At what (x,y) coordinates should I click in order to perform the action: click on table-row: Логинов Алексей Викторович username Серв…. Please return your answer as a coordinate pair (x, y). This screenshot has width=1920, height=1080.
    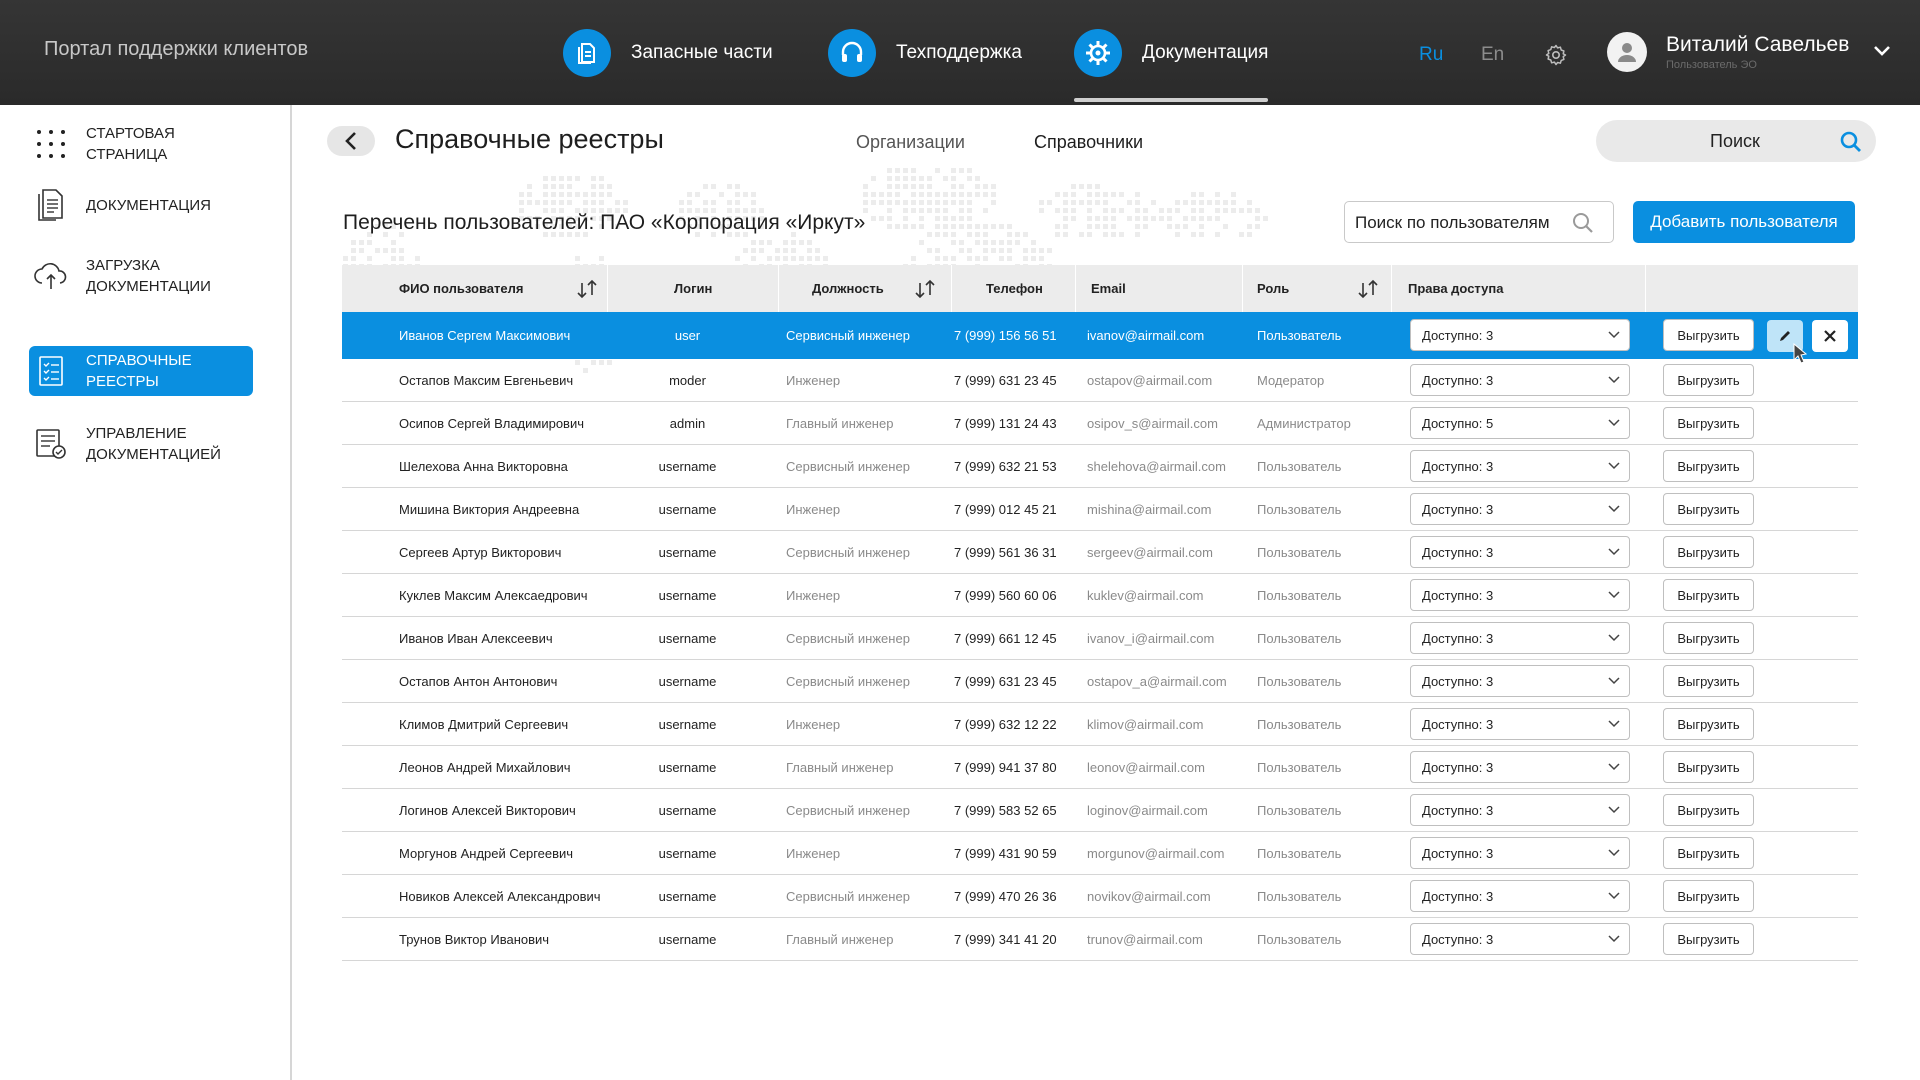
    Looking at the image, I should click on (1100, 810).